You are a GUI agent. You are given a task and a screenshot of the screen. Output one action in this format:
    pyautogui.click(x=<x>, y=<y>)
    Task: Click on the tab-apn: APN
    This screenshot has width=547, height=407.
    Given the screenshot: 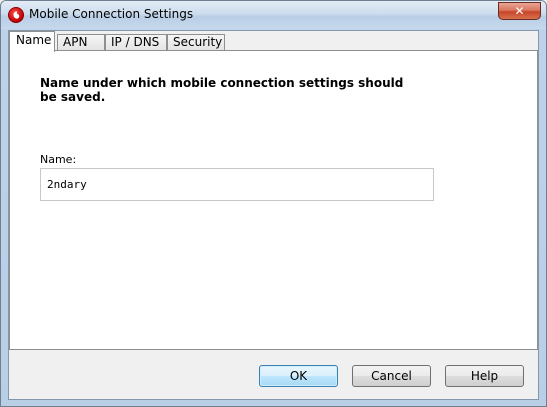 What is the action you would take?
    pyautogui.click(x=81, y=42)
    